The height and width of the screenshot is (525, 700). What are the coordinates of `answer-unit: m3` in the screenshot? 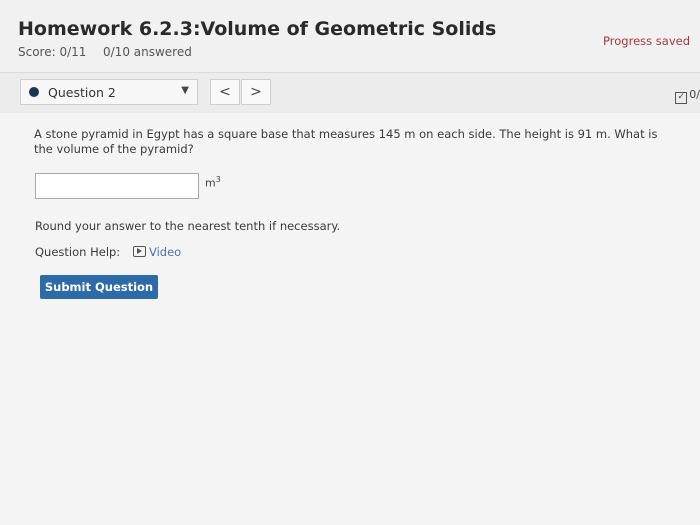 It's located at (213, 182).